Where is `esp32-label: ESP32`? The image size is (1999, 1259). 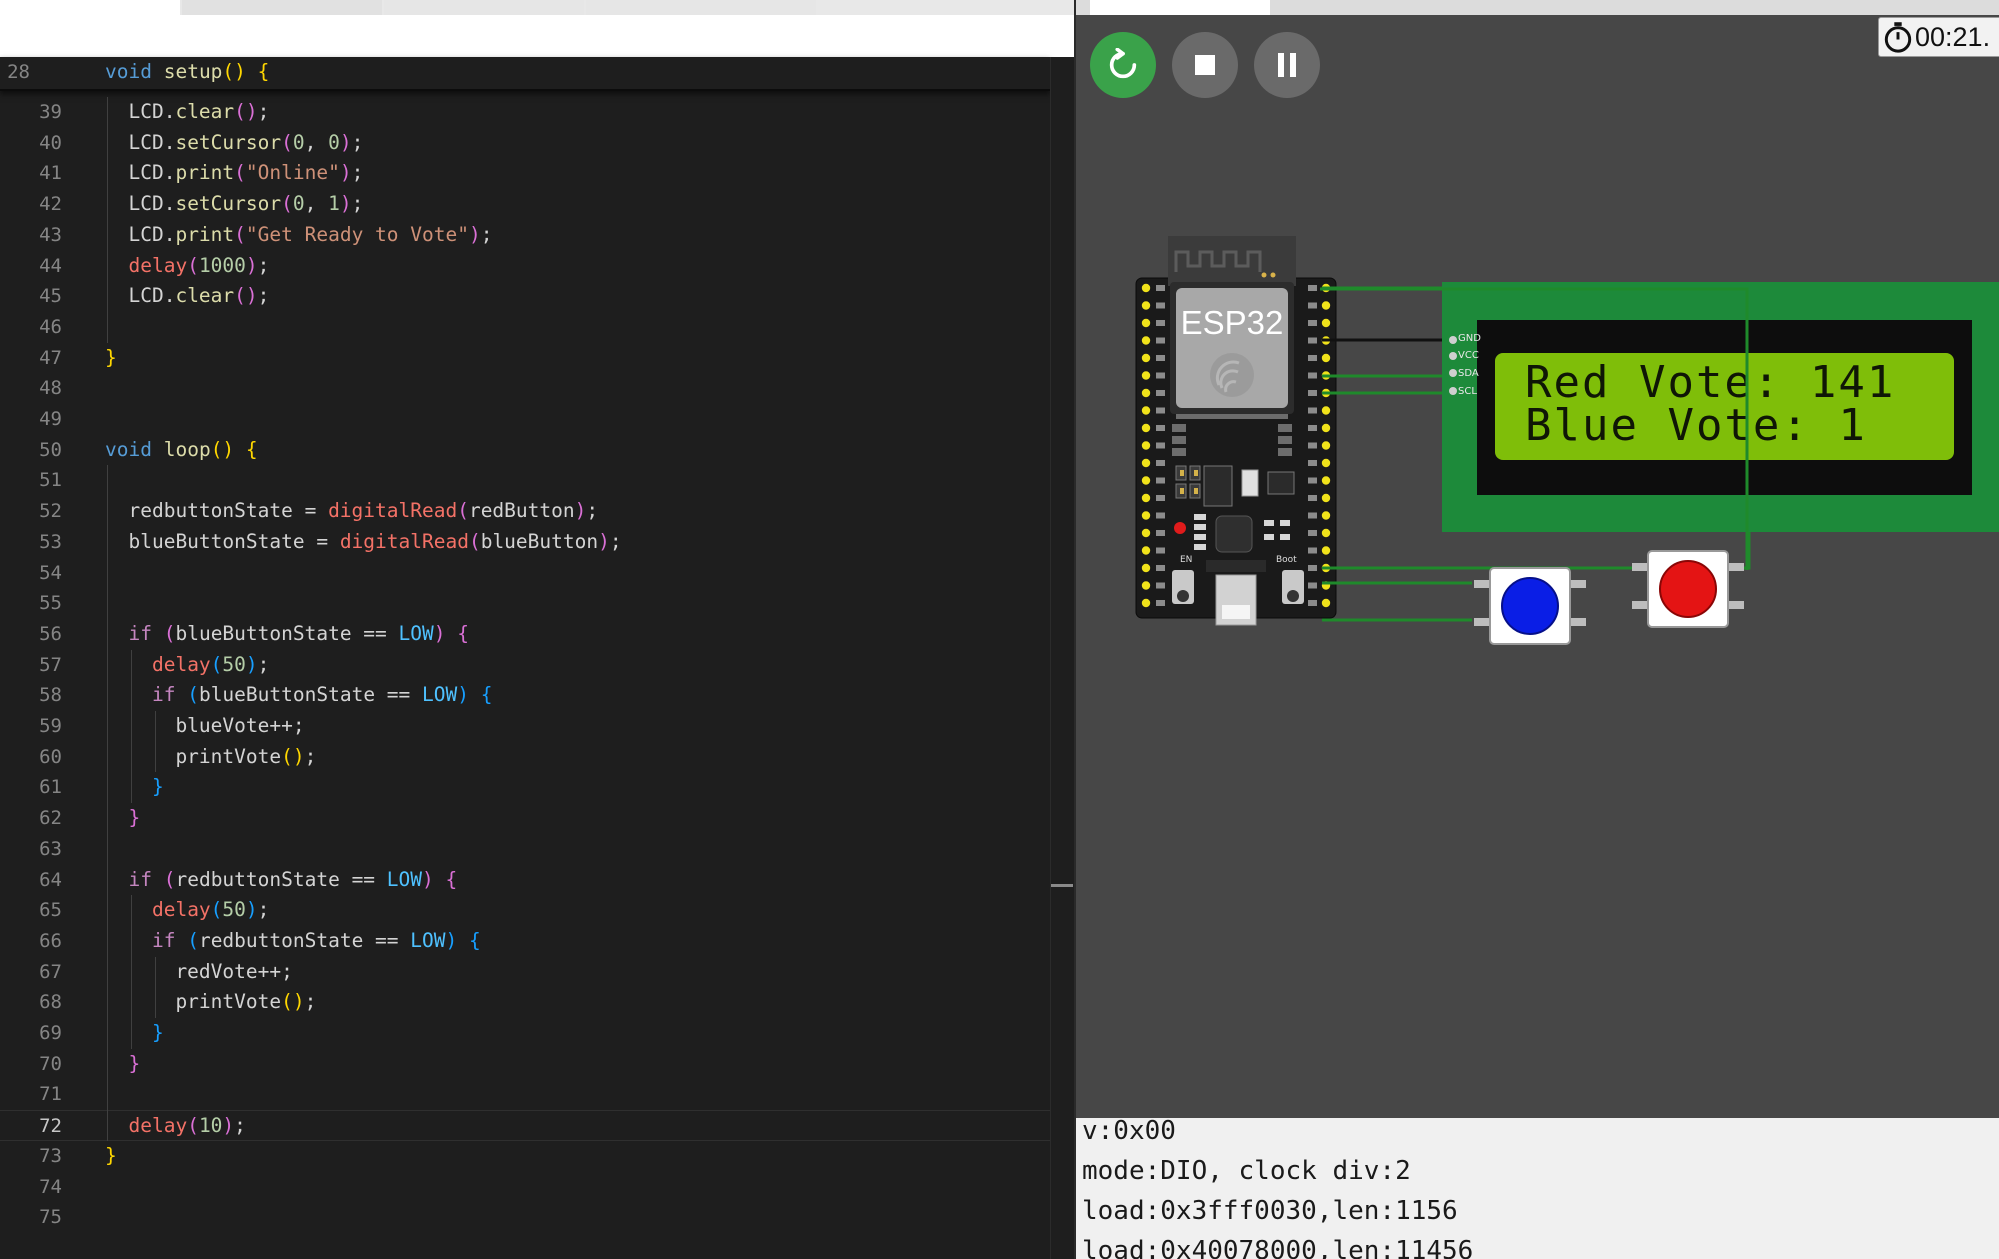
esp32-label: ESP32 is located at coordinates (1232, 322).